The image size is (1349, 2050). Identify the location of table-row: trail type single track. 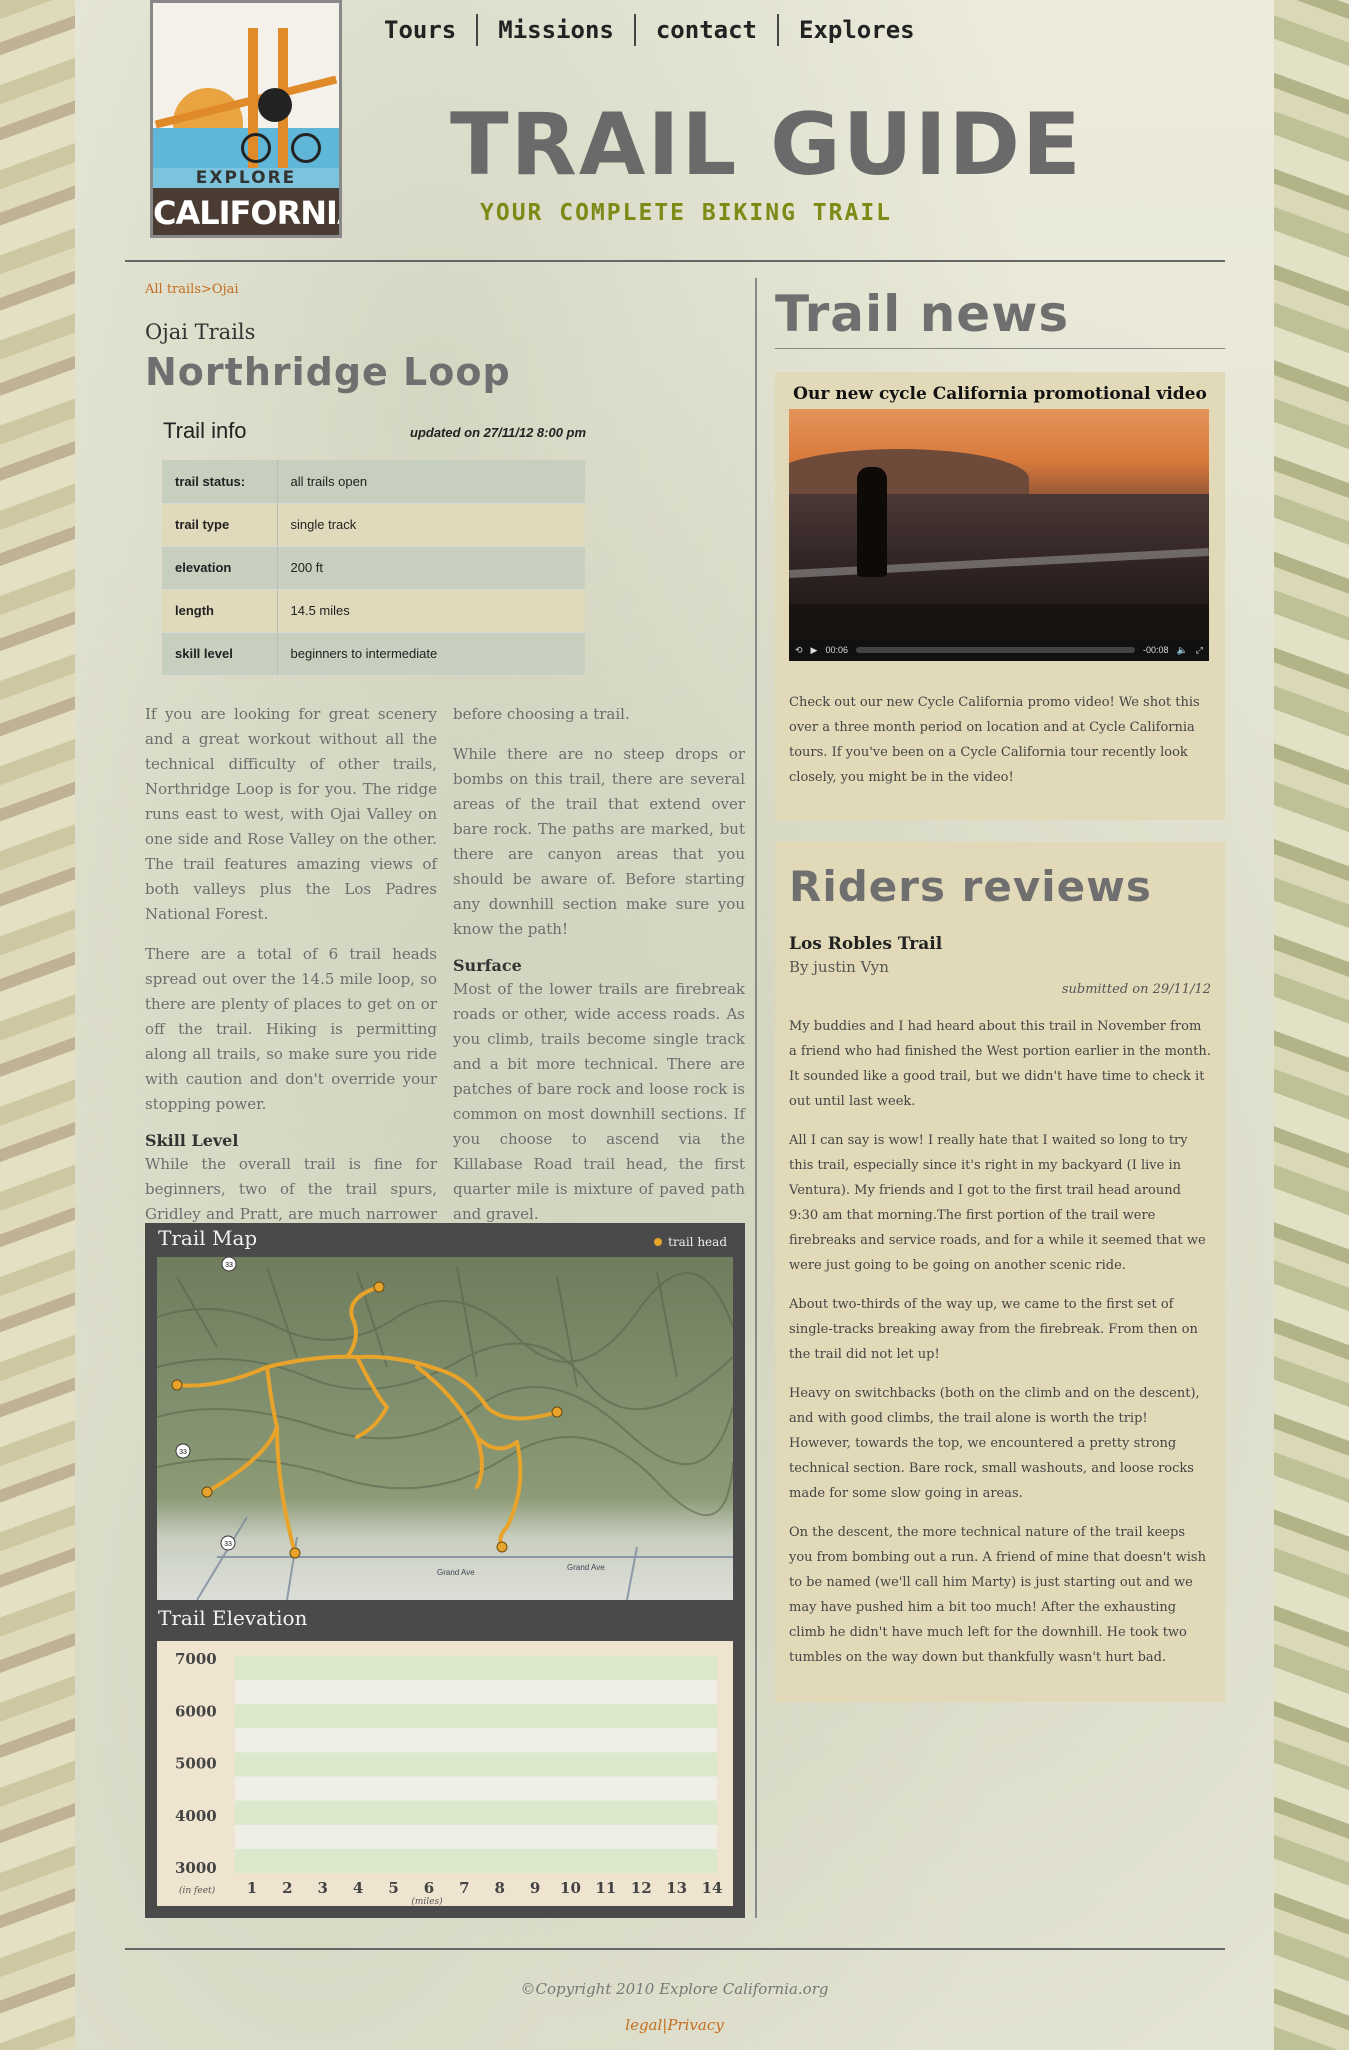
(373, 525).